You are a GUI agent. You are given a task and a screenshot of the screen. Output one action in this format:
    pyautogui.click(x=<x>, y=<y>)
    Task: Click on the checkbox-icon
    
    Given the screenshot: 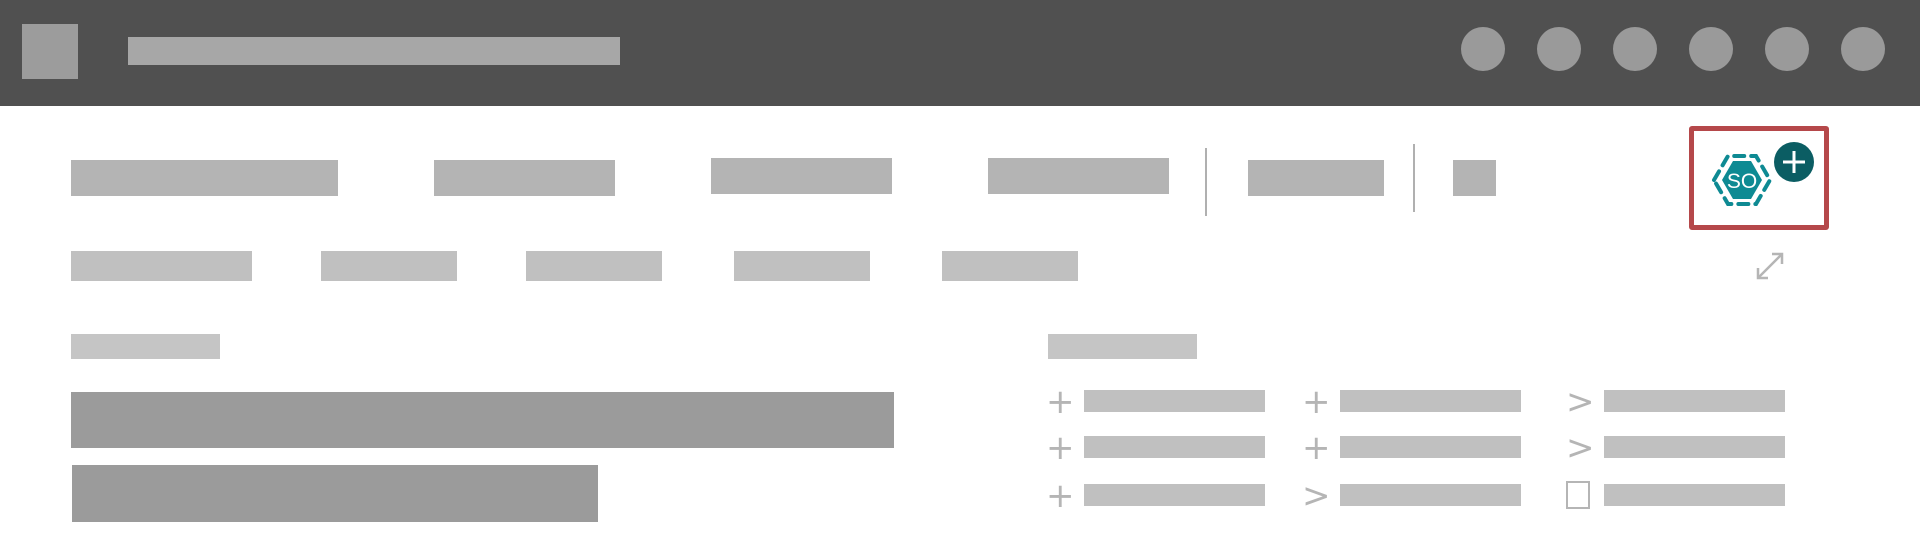 What is the action you would take?
    pyautogui.click(x=1578, y=495)
    